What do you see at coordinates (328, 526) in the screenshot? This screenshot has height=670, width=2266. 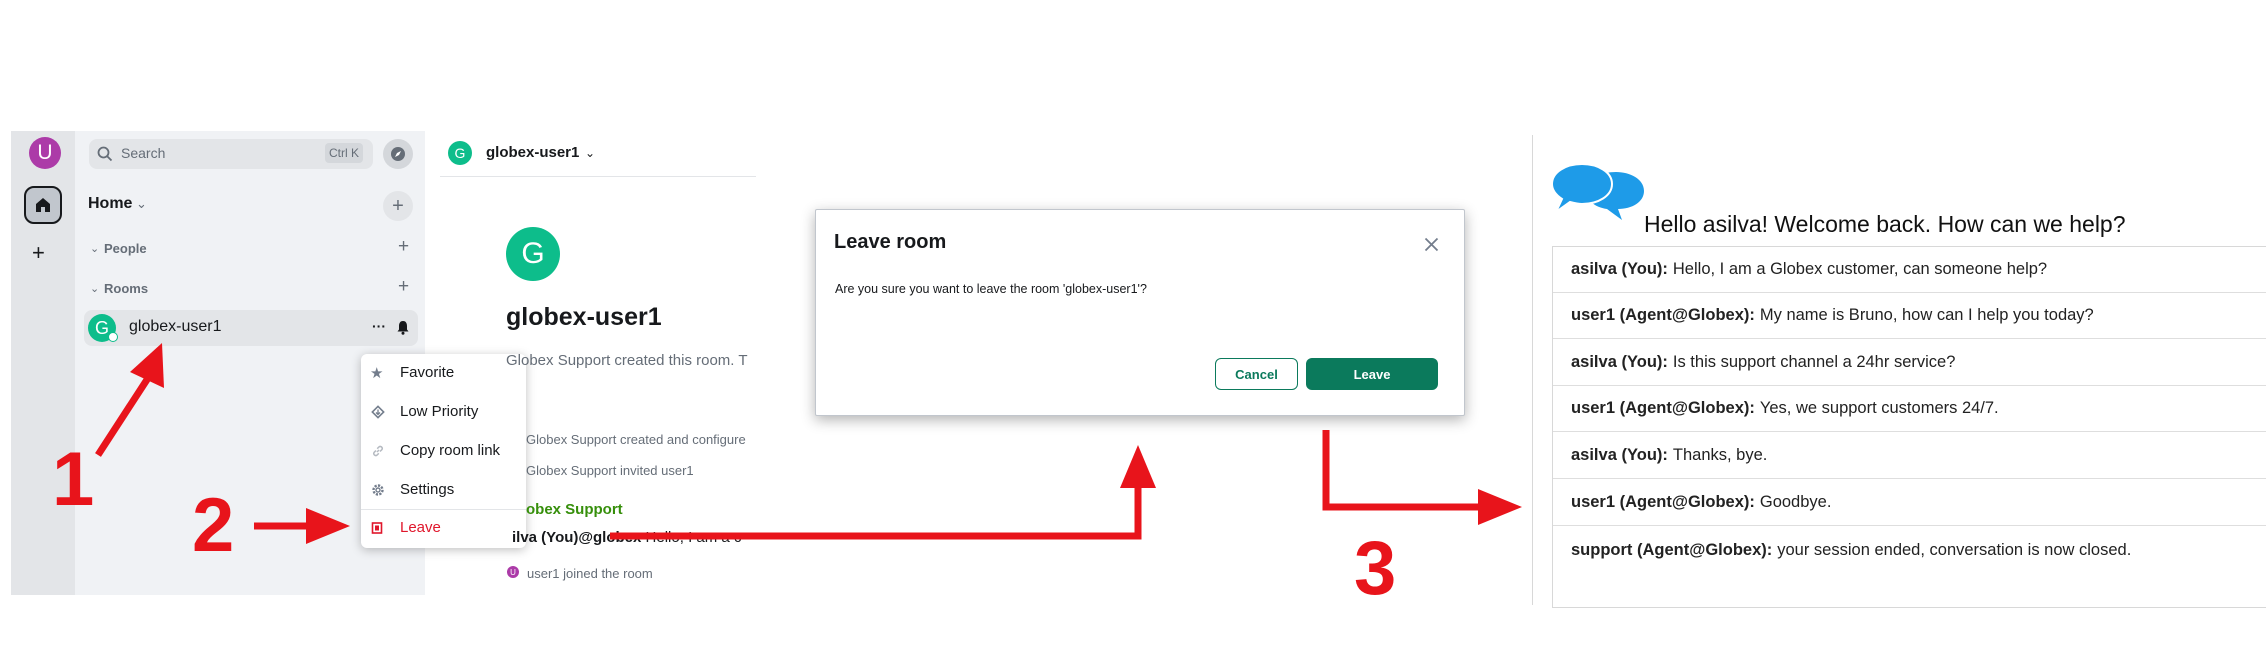 I see `step2-arrowhead` at bounding box center [328, 526].